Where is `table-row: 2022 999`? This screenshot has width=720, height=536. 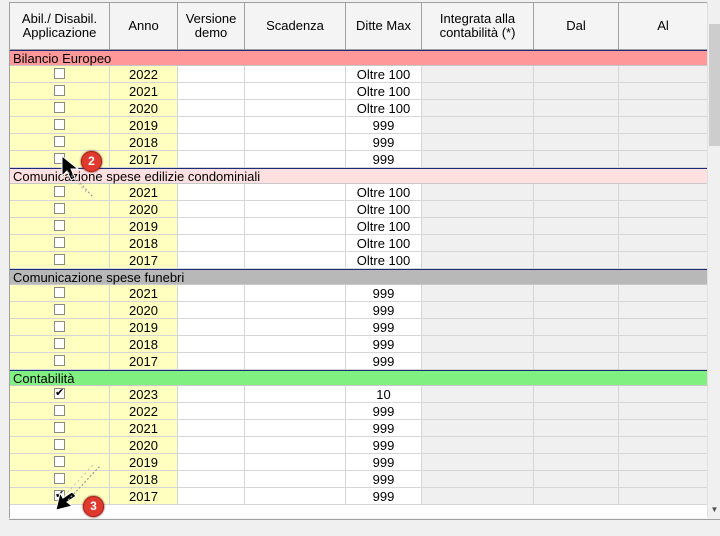 table-row: 2022 999 is located at coordinates (359, 411).